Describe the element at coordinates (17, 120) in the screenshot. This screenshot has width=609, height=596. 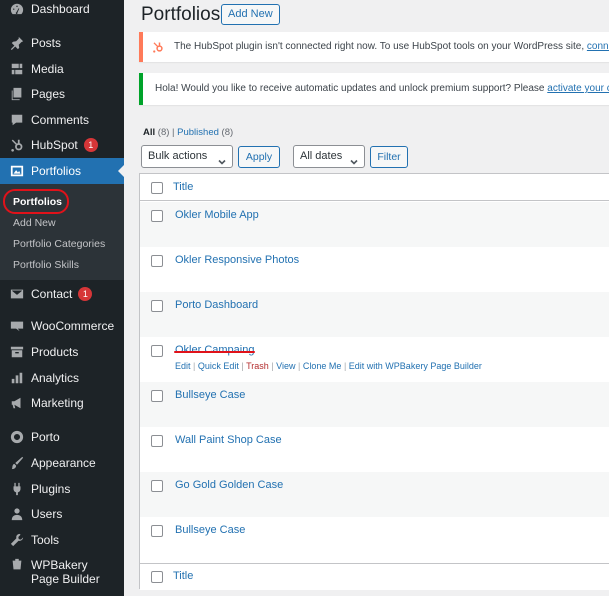
I see `comment-icon` at that location.